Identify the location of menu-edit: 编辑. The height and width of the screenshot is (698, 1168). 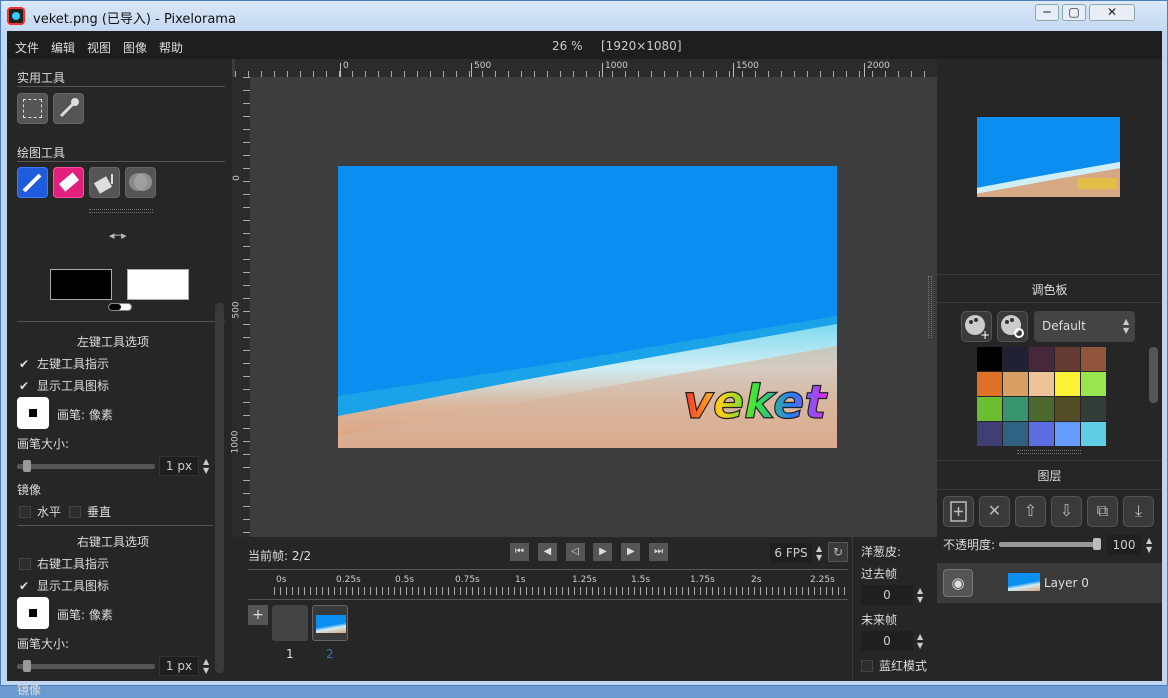
(63, 47).